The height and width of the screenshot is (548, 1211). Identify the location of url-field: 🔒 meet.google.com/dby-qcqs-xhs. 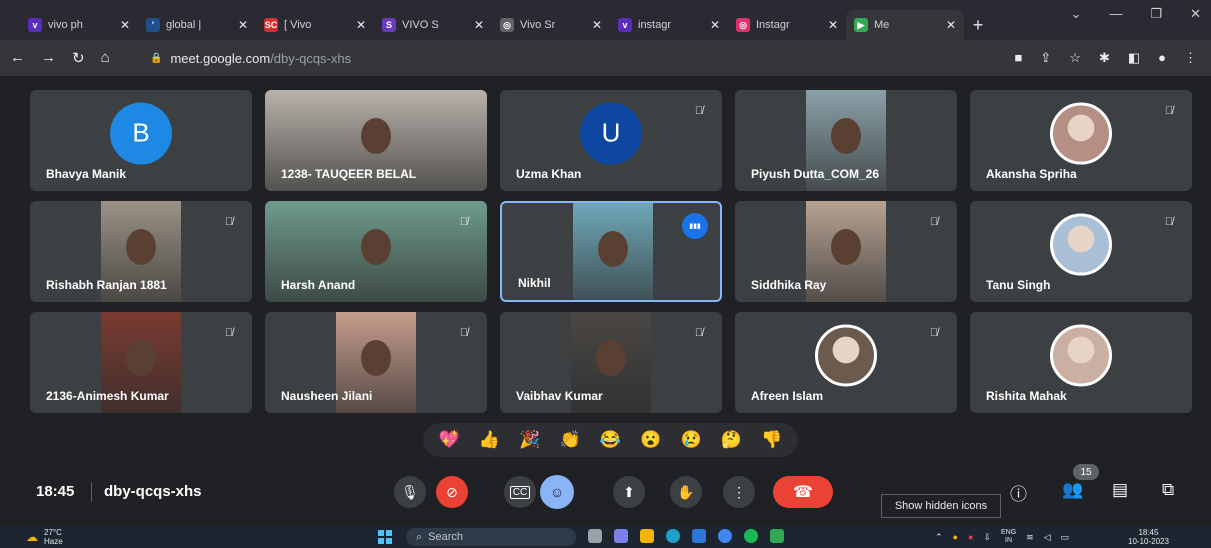
(250, 58).